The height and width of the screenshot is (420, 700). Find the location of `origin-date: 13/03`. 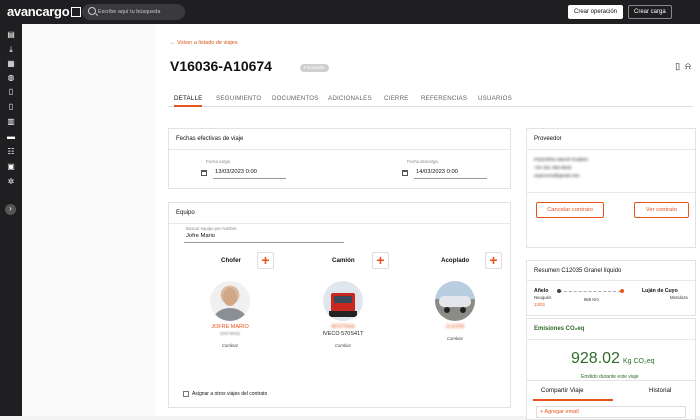

origin-date: 13/03 is located at coordinates (539, 304).